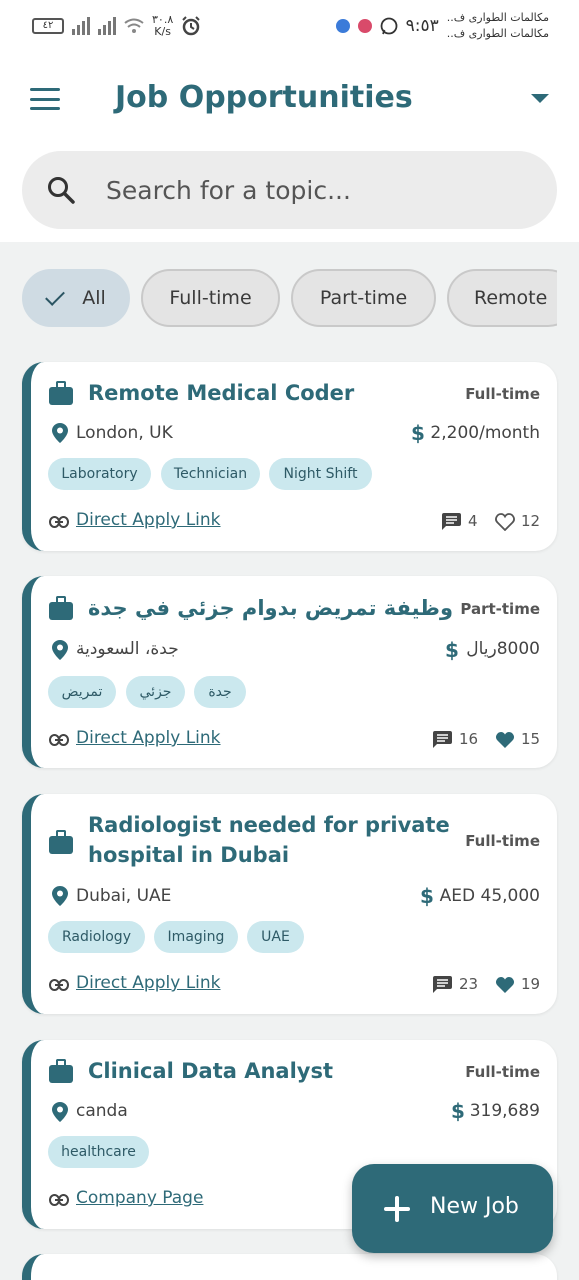  Describe the element at coordinates (271, 608) in the screenshot. I see `job-title: وظيفة تمريض بدوام جزئي في جدة` at that location.